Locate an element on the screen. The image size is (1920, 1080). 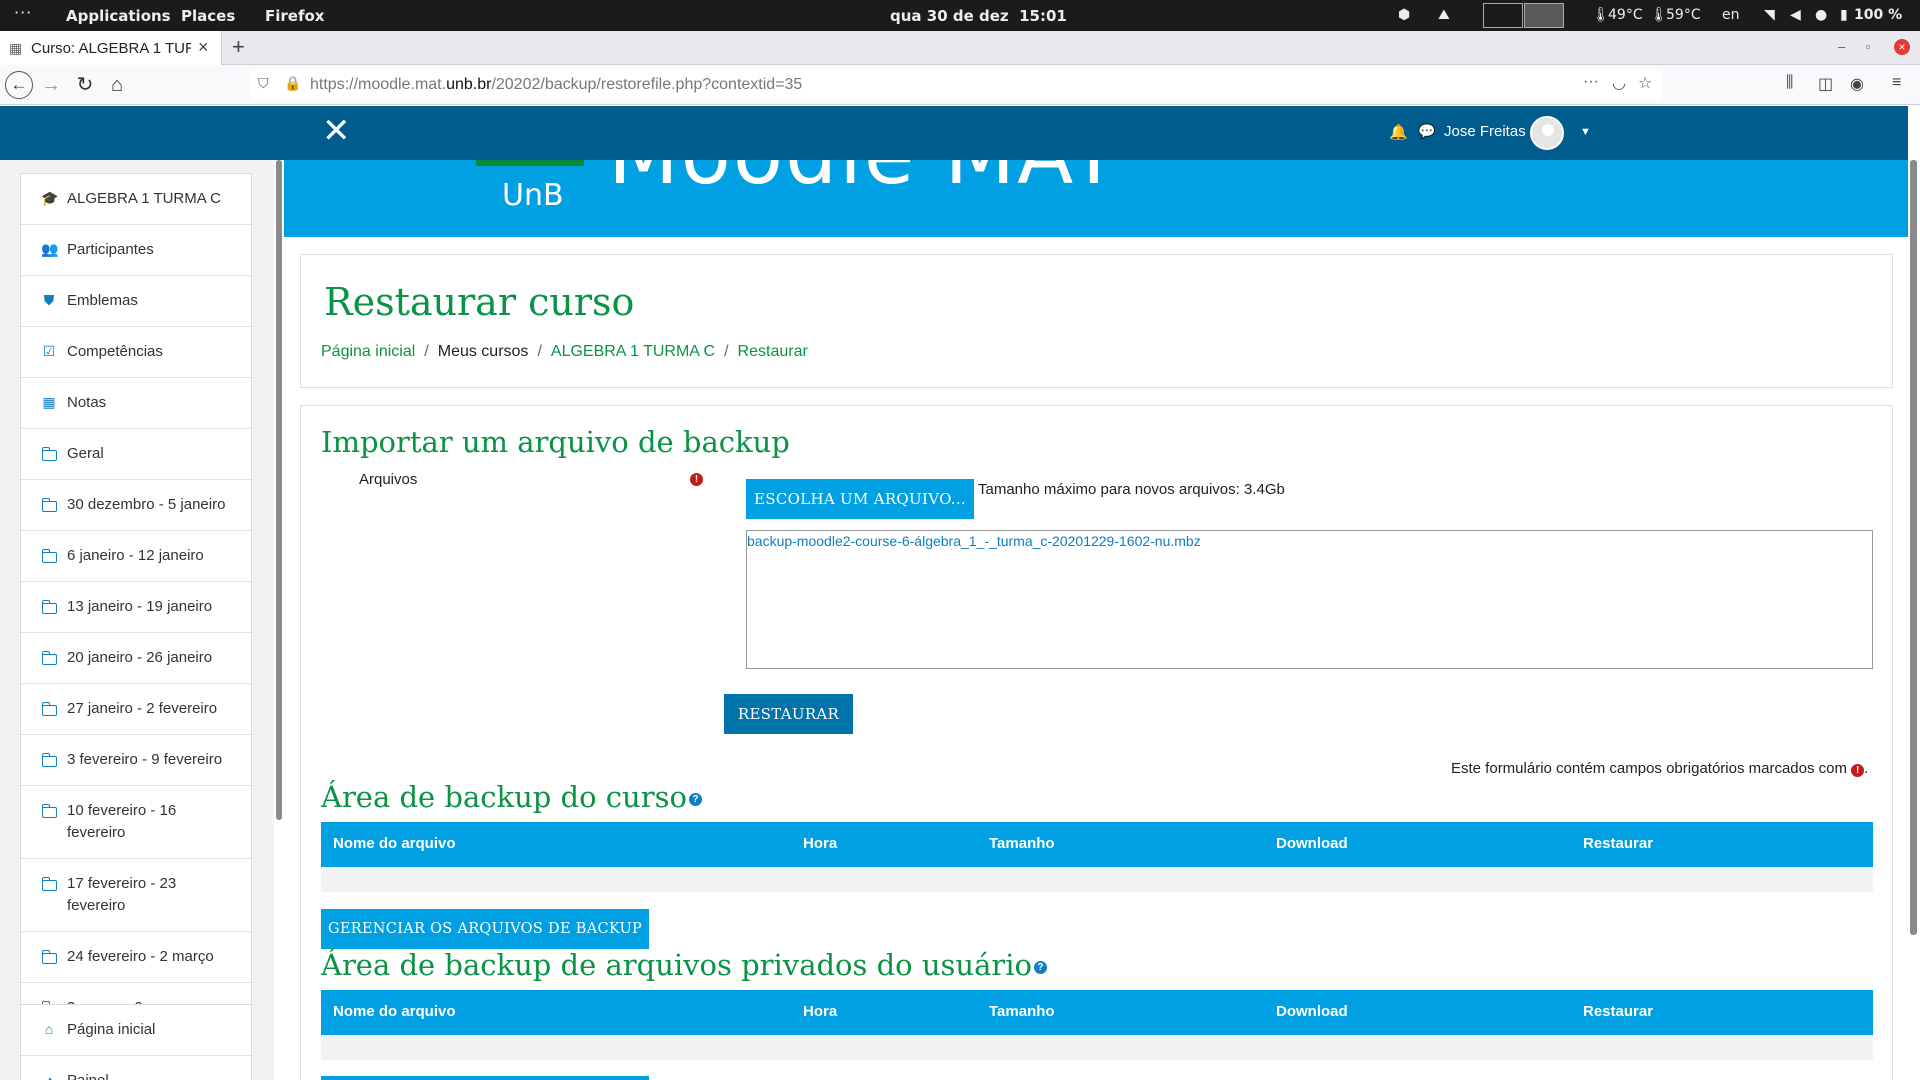
drawer-item: 13 janeiro - 19 janeiro is located at coordinates (136, 606).